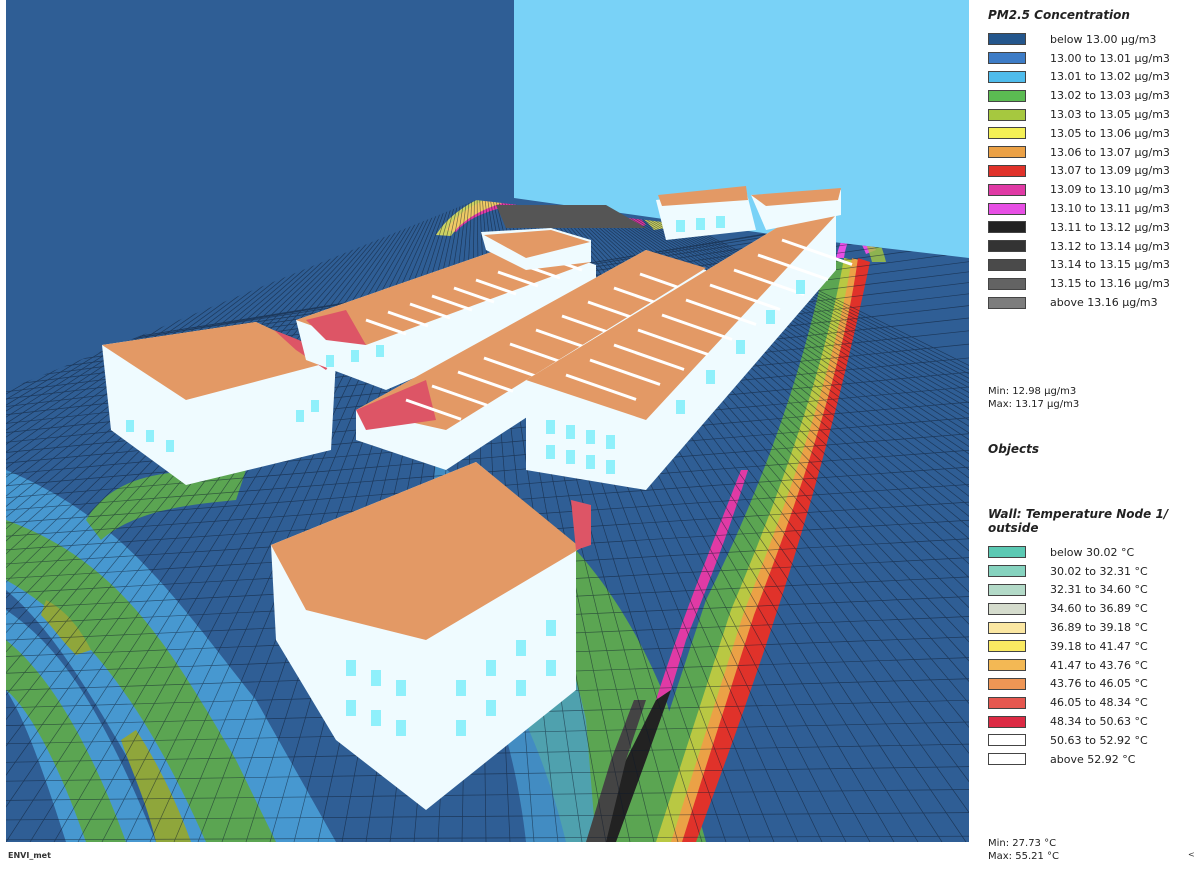  I want to click on pm25-legend-label: 13.14 to 13.15 µg/m3, so click(1110, 265).